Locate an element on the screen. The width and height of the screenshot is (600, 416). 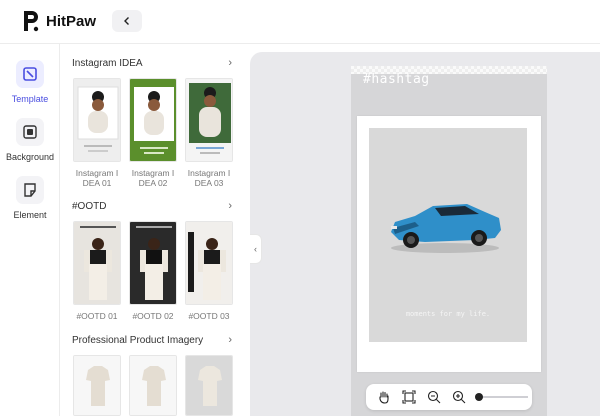
rail-item-template: Template is located at coordinates (30, 82).